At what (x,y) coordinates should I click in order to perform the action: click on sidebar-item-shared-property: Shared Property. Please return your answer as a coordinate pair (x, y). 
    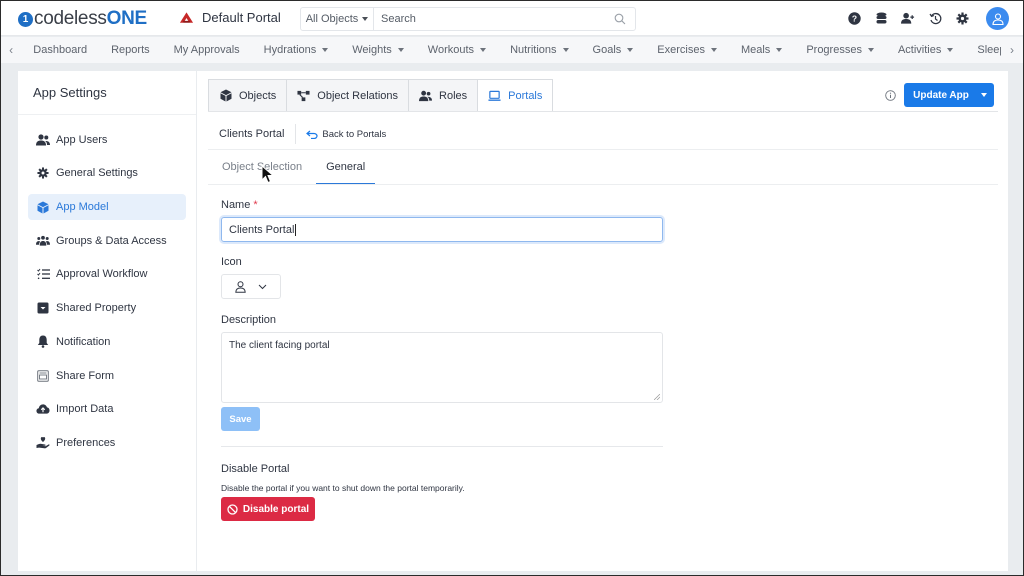
    Looking at the image, I should click on (107, 308).